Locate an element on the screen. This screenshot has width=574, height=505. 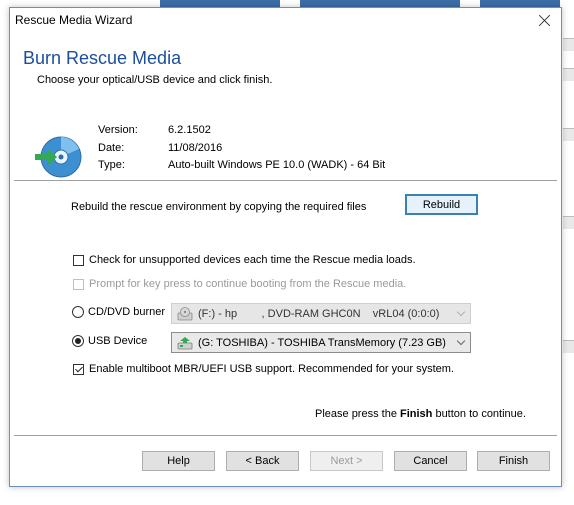
cd-dvd-select-value: (F:) - hp , DVD-RAM GHC0N vRL04 (0:0:0) is located at coordinates (319, 313).